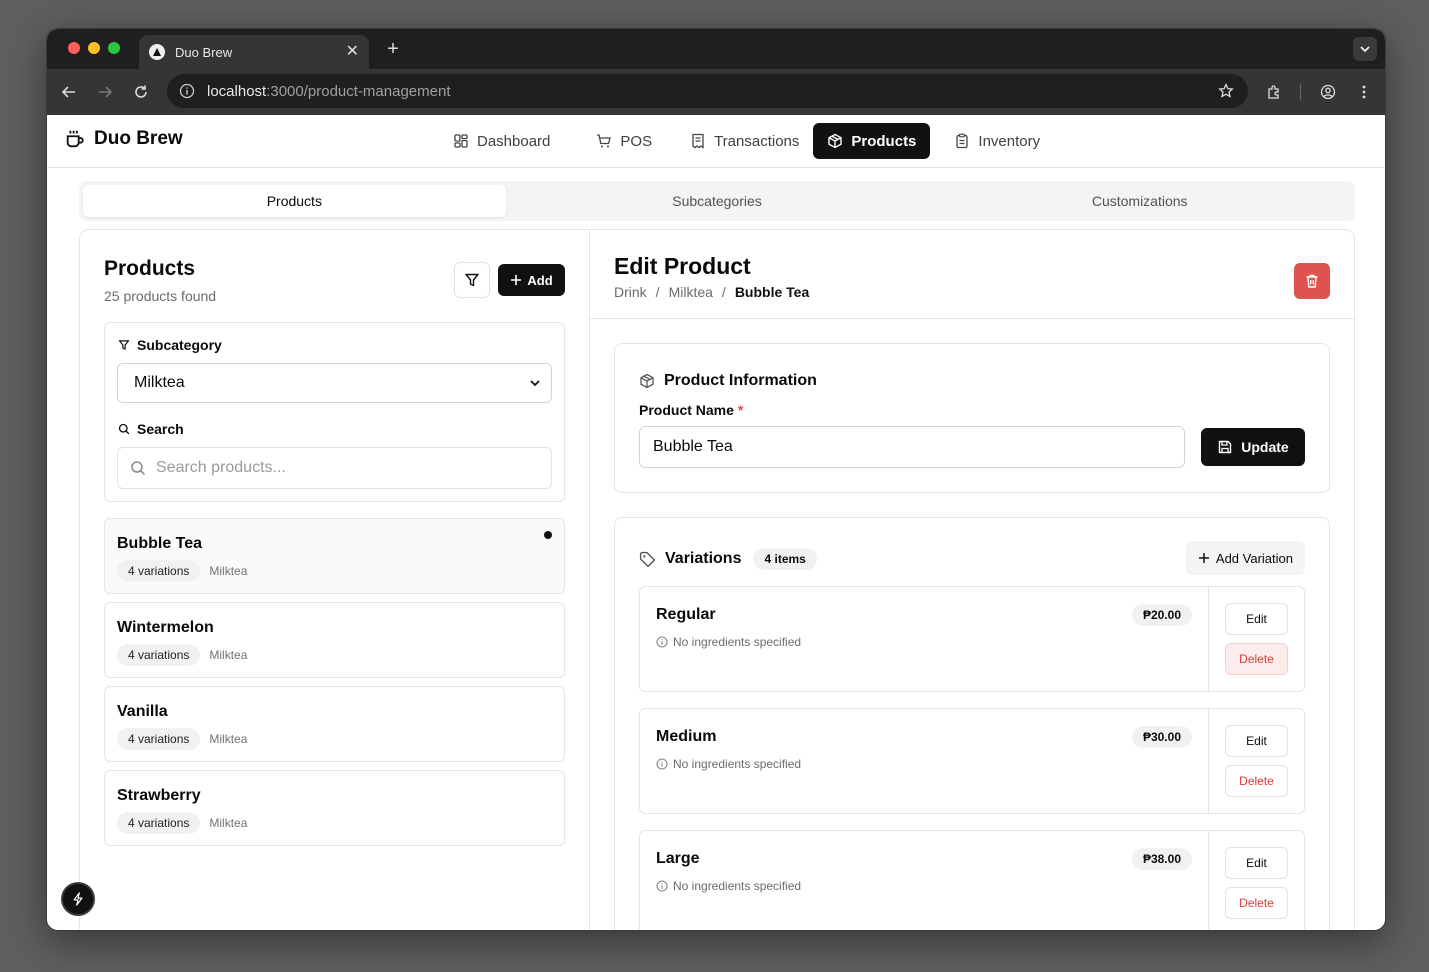 The image size is (1429, 972). Describe the element at coordinates (204, 52) in the screenshot. I see `tab-title: Duo Brew` at that location.